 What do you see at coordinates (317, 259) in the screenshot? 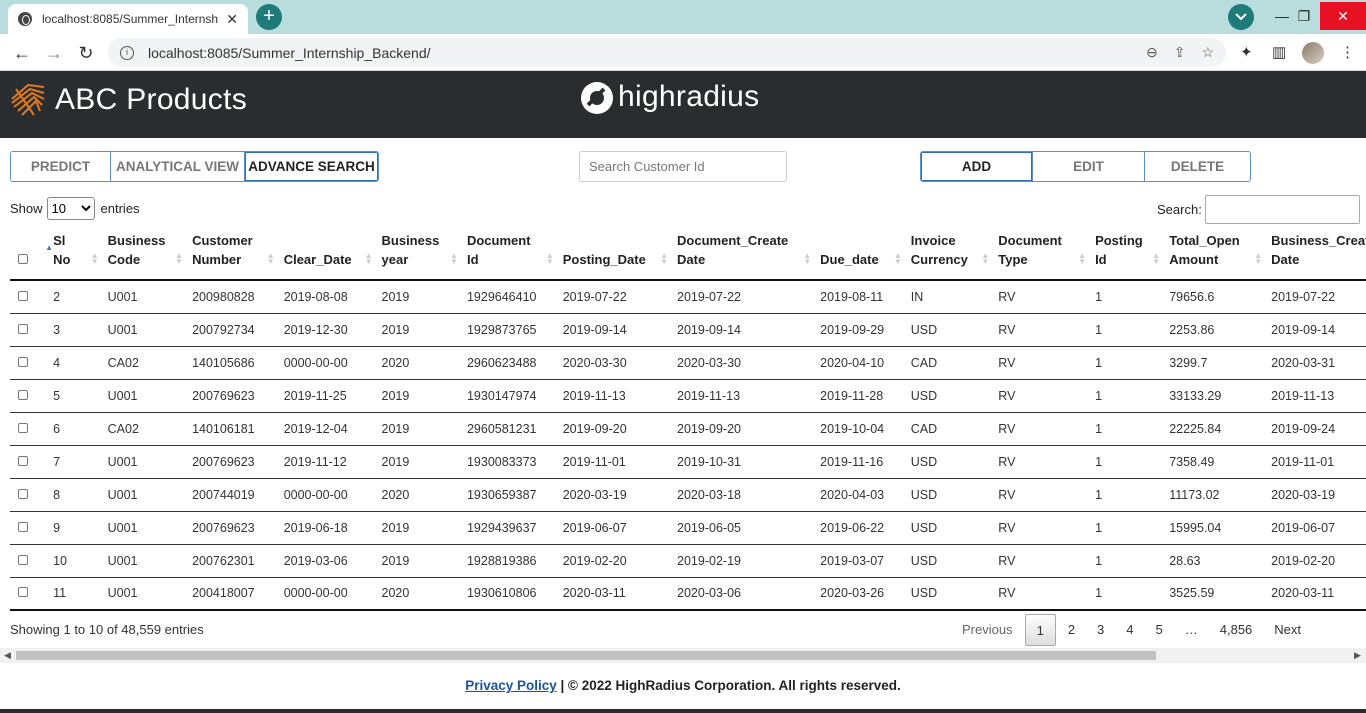
I see `column-header-label: Clear_Date` at bounding box center [317, 259].